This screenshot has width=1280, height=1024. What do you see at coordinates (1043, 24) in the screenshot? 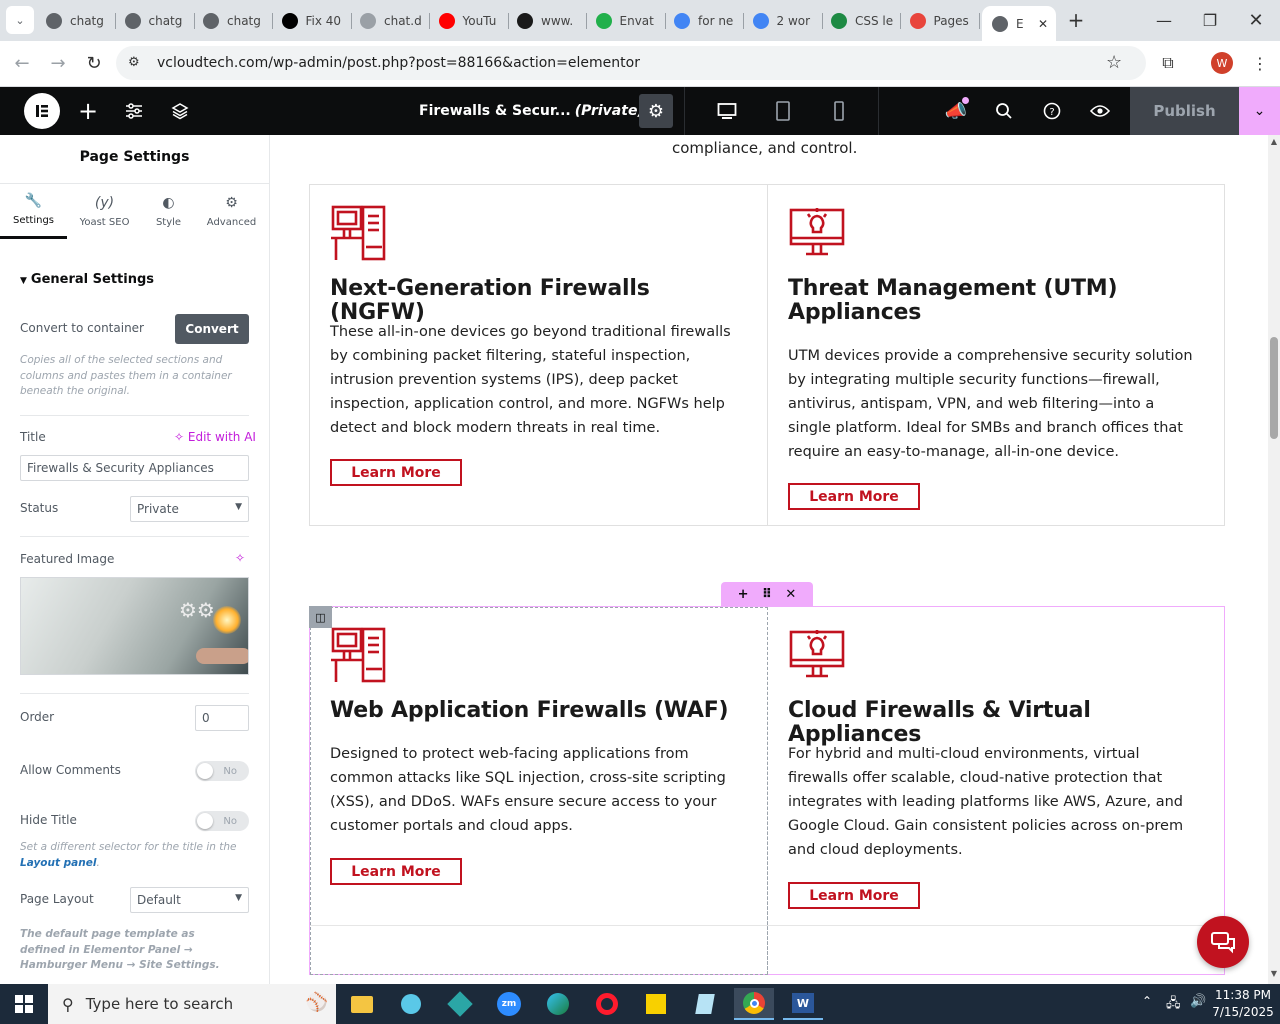
I see `close-tab-icon: ✕` at bounding box center [1043, 24].